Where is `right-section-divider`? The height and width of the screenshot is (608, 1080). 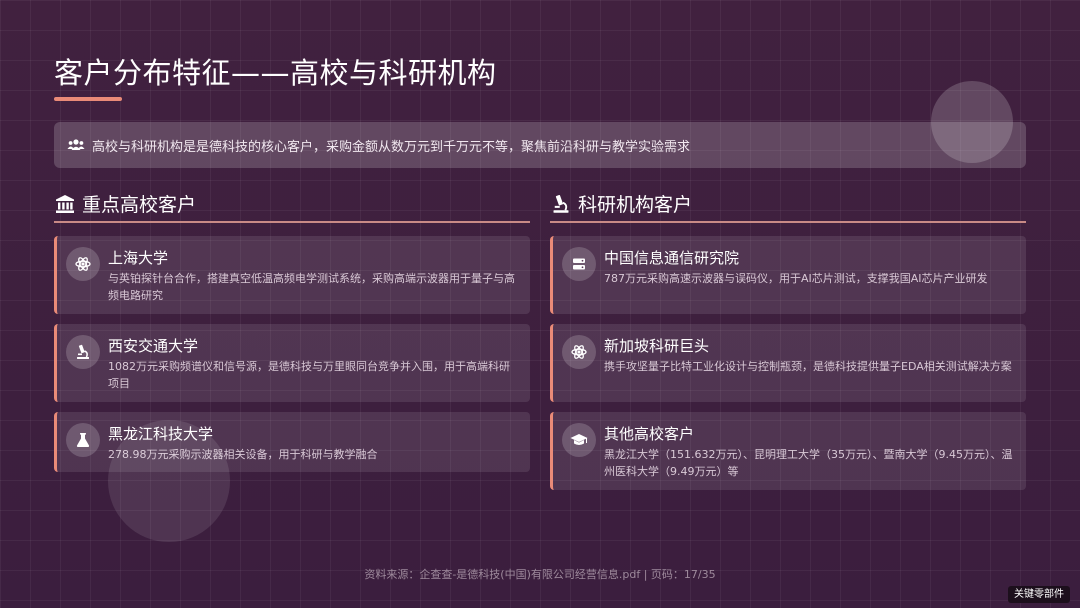 right-section-divider is located at coordinates (788, 222).